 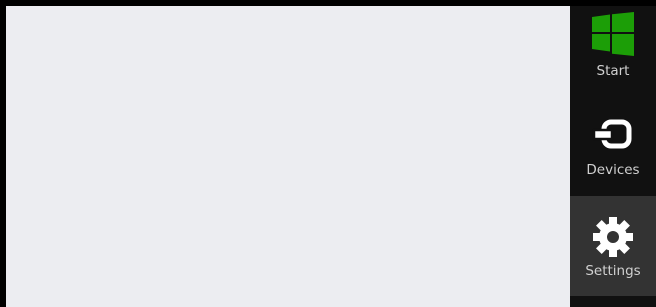 I want to click on windows-logo-icon, so click(x=613, y=34).